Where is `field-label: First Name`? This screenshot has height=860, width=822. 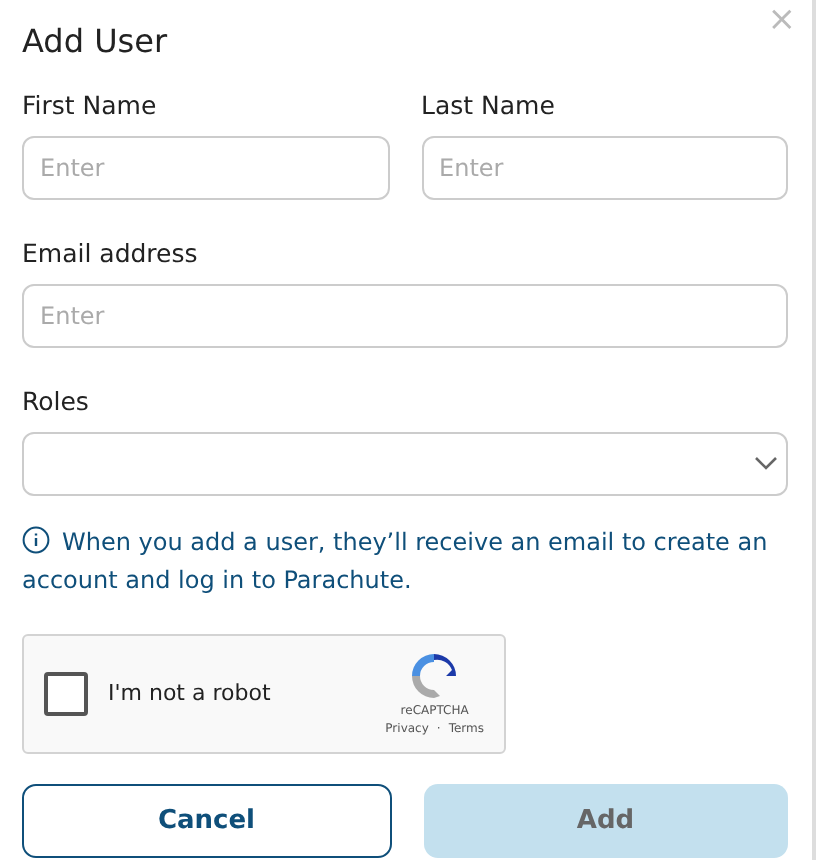 field-label: First Name is located at coordinates (90, 106).